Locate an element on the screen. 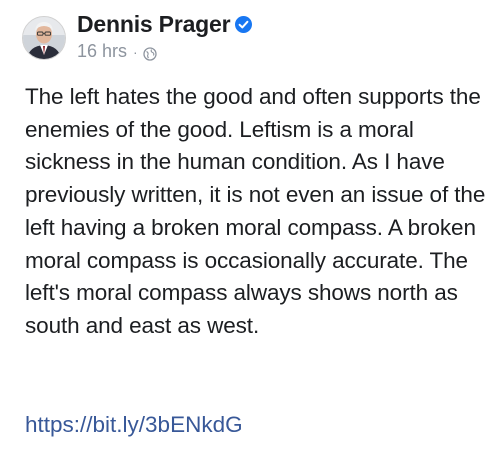 The width and height of the screenshot is (500, 458). globe-icon is located at coordinates (150, 53).